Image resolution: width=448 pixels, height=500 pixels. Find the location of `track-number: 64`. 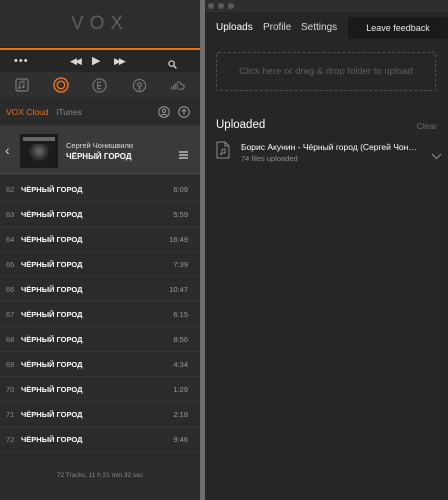

track-number: 64 is located at coordinates (10, 239).